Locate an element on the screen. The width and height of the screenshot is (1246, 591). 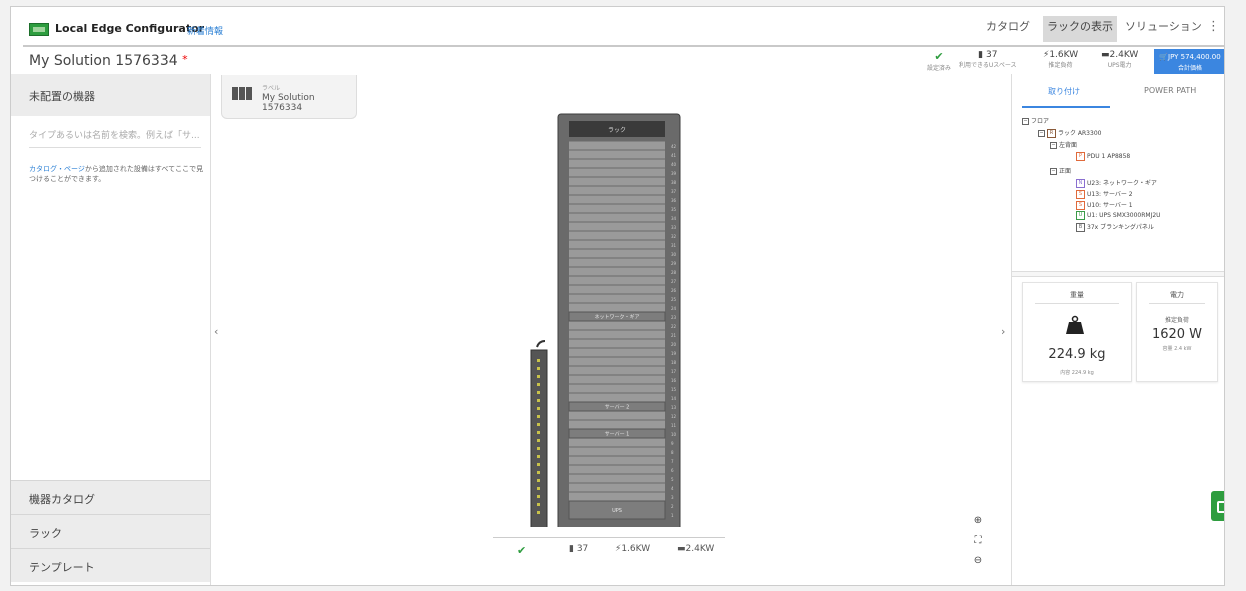
tree-node-device: S U10: サーバー 1 is located at coordinates (1104, 205).